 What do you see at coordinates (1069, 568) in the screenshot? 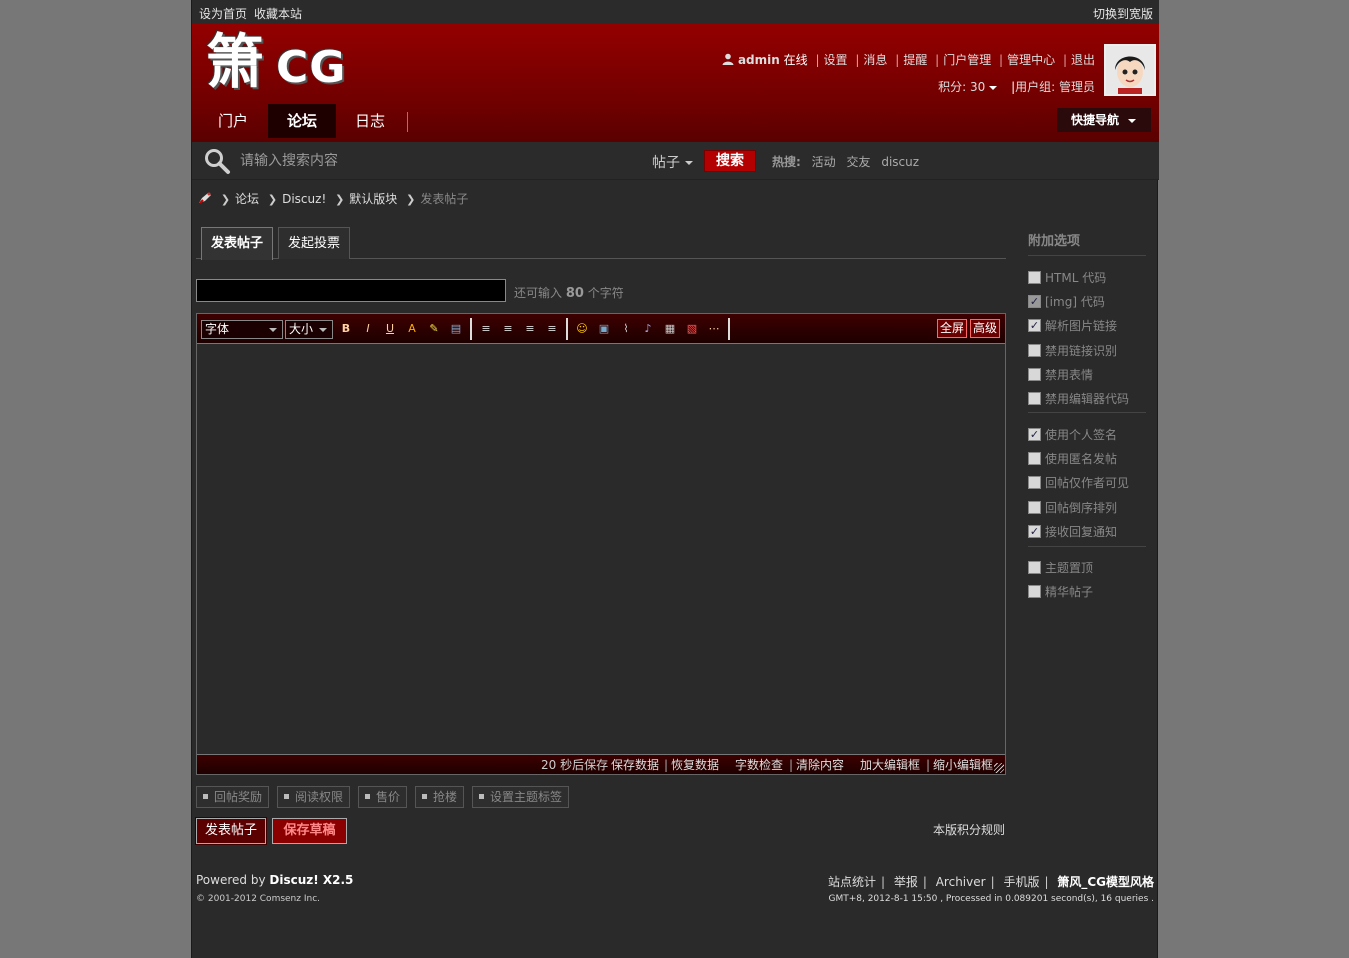
I see `option-label: 主题置顶` at bounding box center [1069, 568].